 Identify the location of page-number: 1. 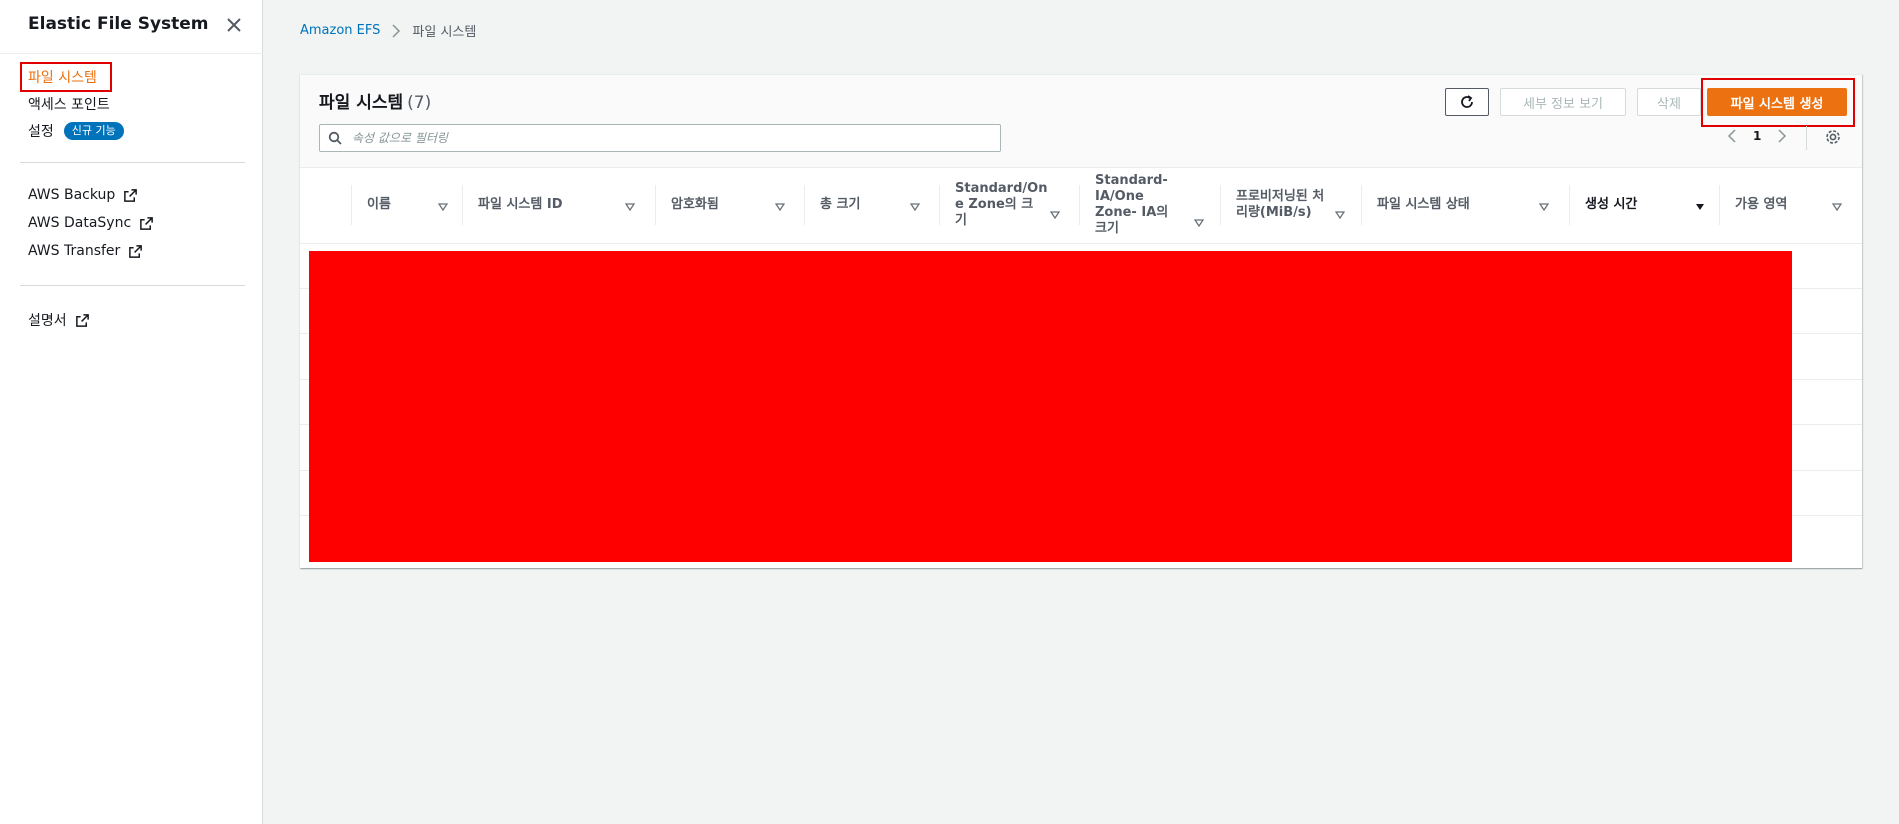
(1757, 136).